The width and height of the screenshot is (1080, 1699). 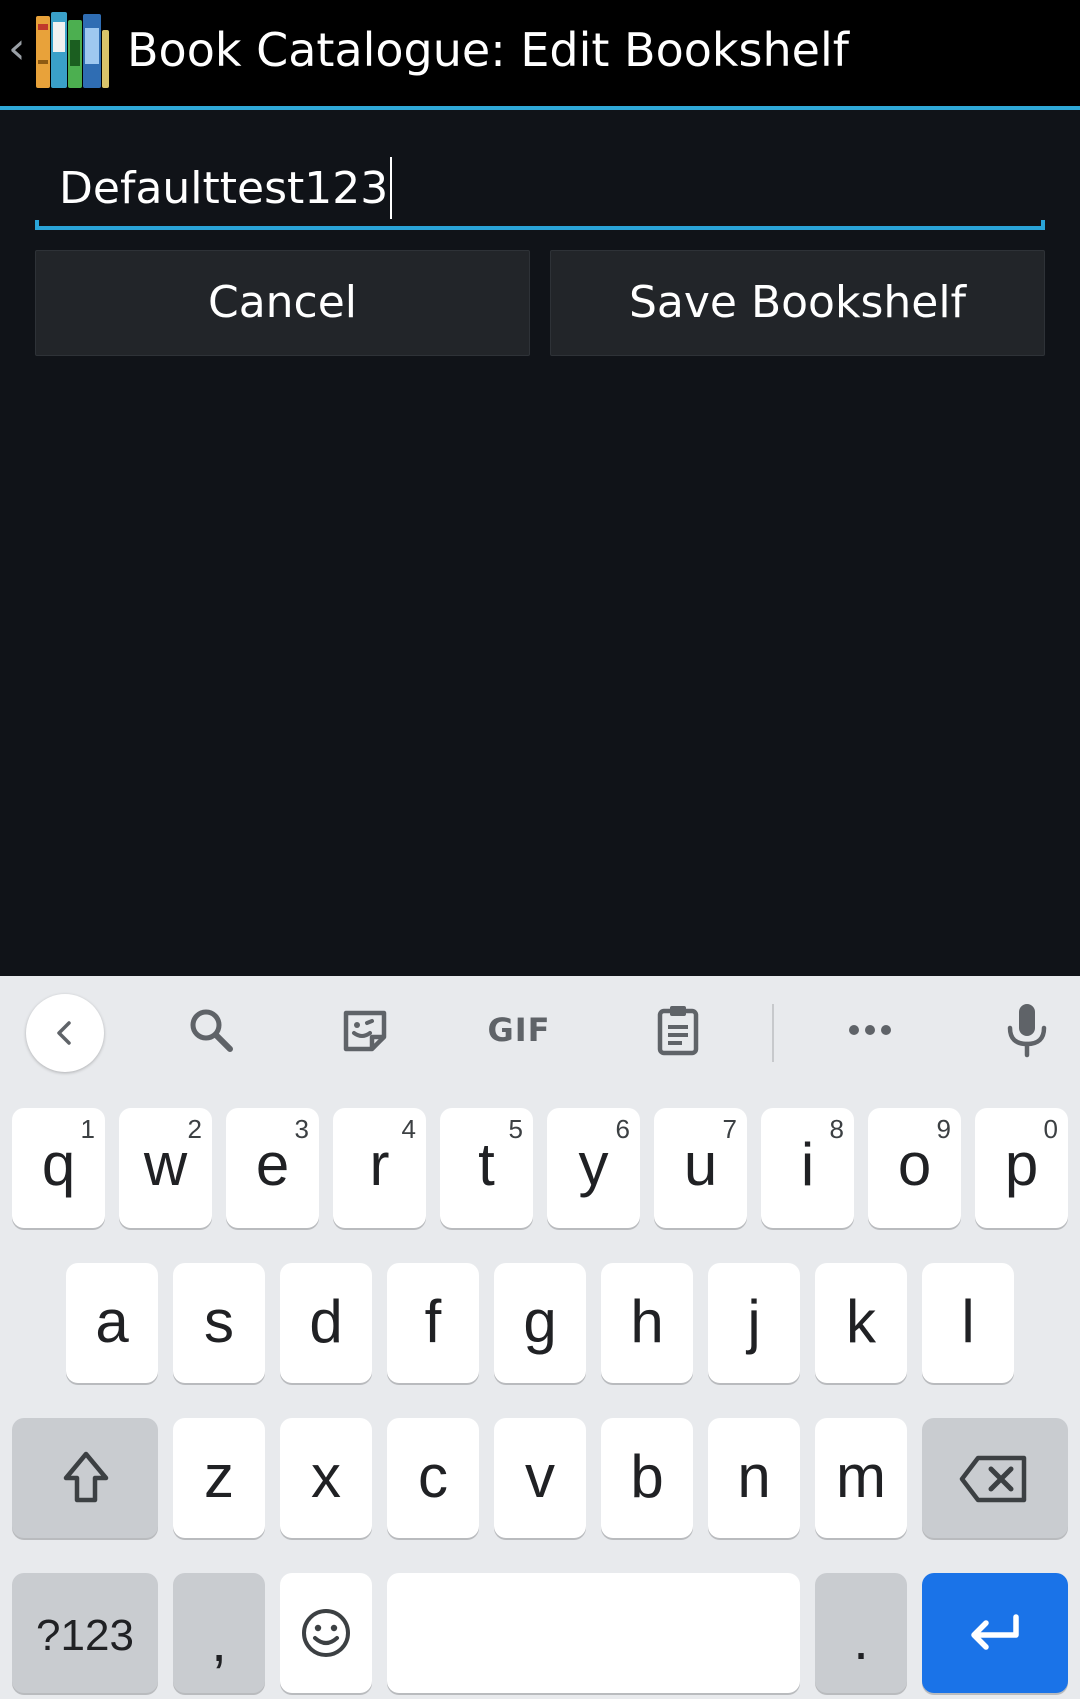 What do you see at coordinates (807, 1168) in the screenshot?
I see `key-i: i8` at bounding box center [807, 1168].